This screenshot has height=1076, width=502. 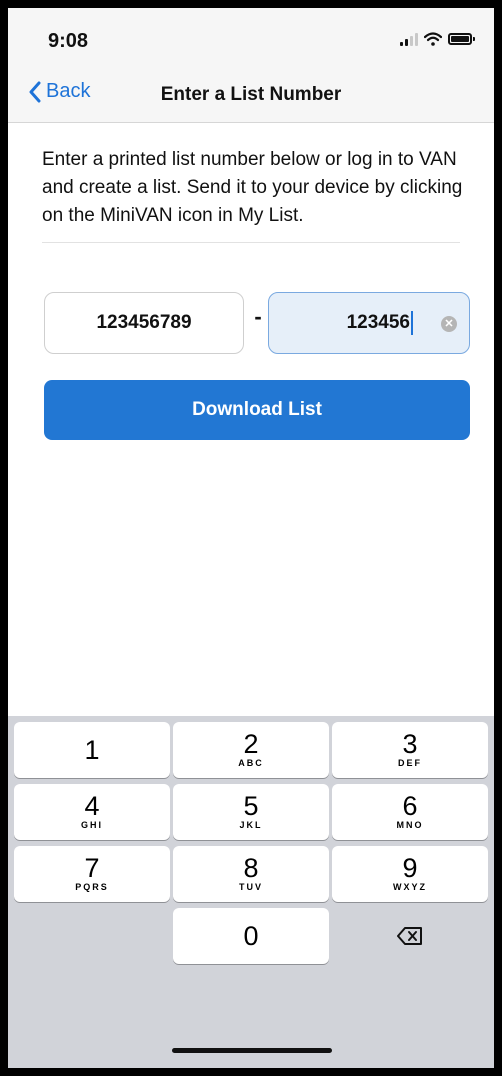 I want to click on key-9: 9 WXYZ, so click(x=410, y=874).